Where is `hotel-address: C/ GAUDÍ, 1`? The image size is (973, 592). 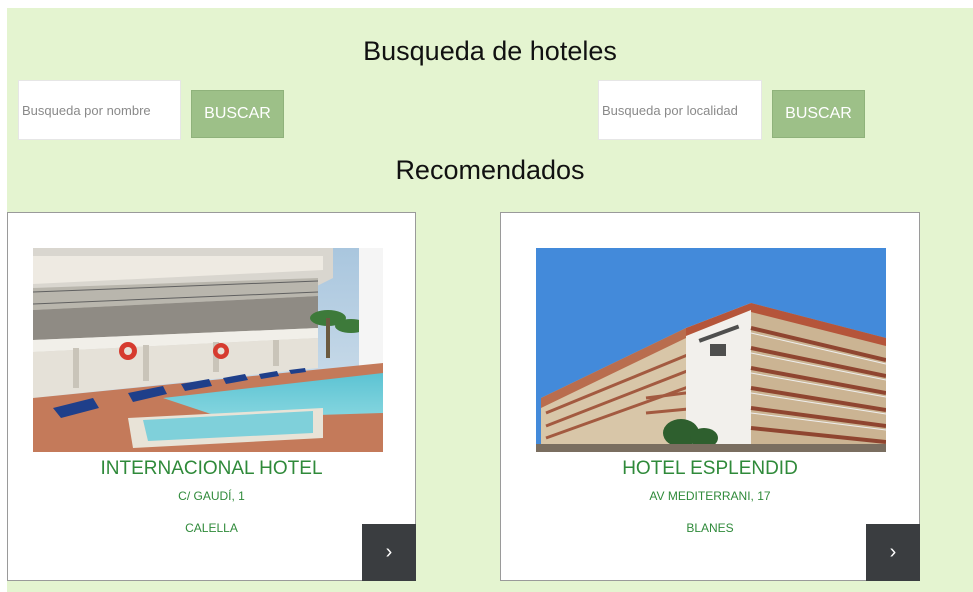
hotel-address: C/ GAUDÍ, 1 is located at coordinates (211, 496).